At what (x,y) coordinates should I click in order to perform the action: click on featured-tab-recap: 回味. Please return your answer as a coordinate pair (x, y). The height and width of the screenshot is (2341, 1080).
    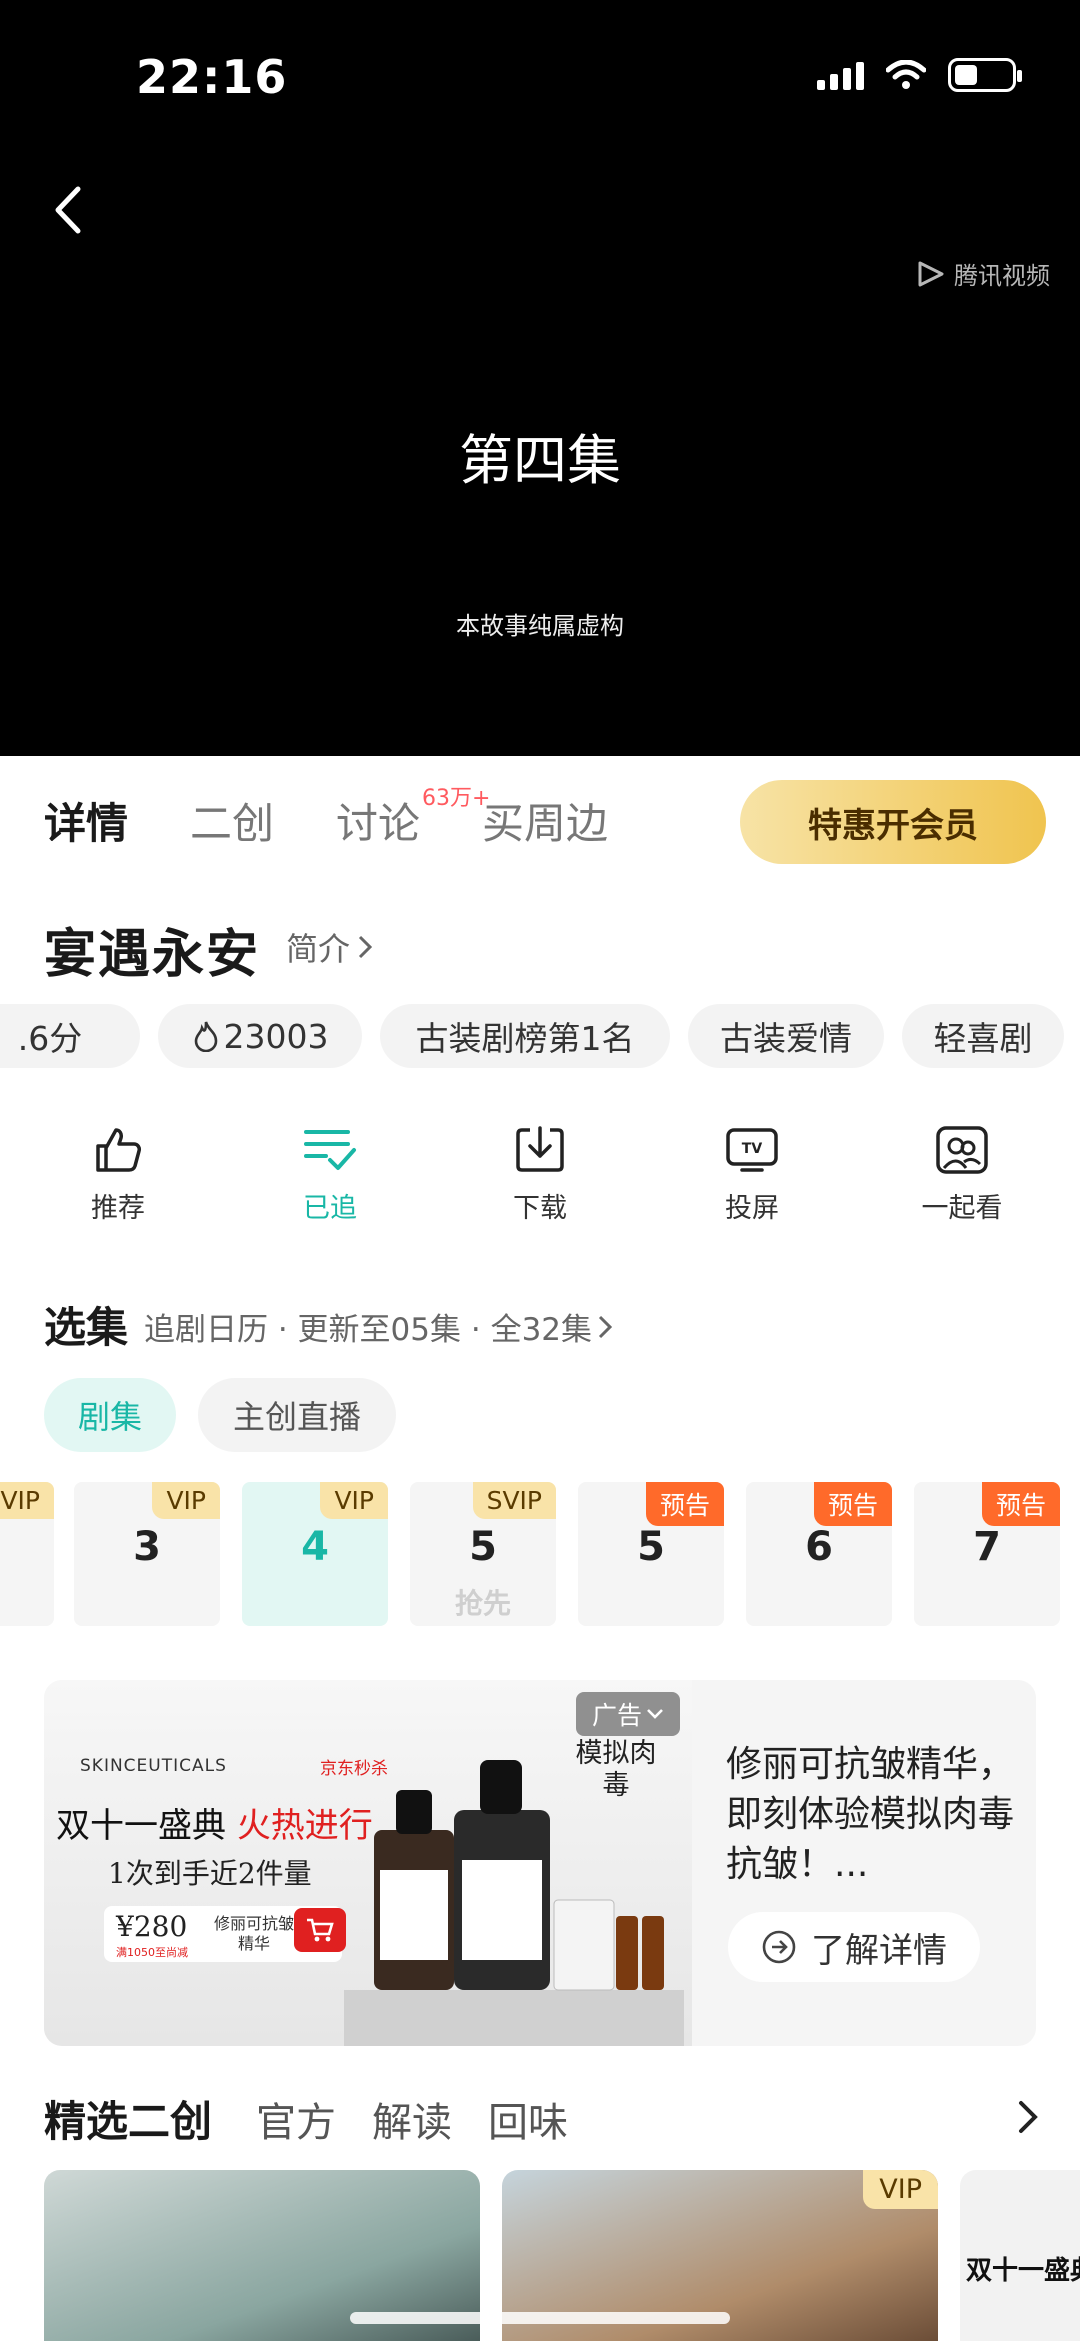
    Looking at the image, I should click on (528, 2119).